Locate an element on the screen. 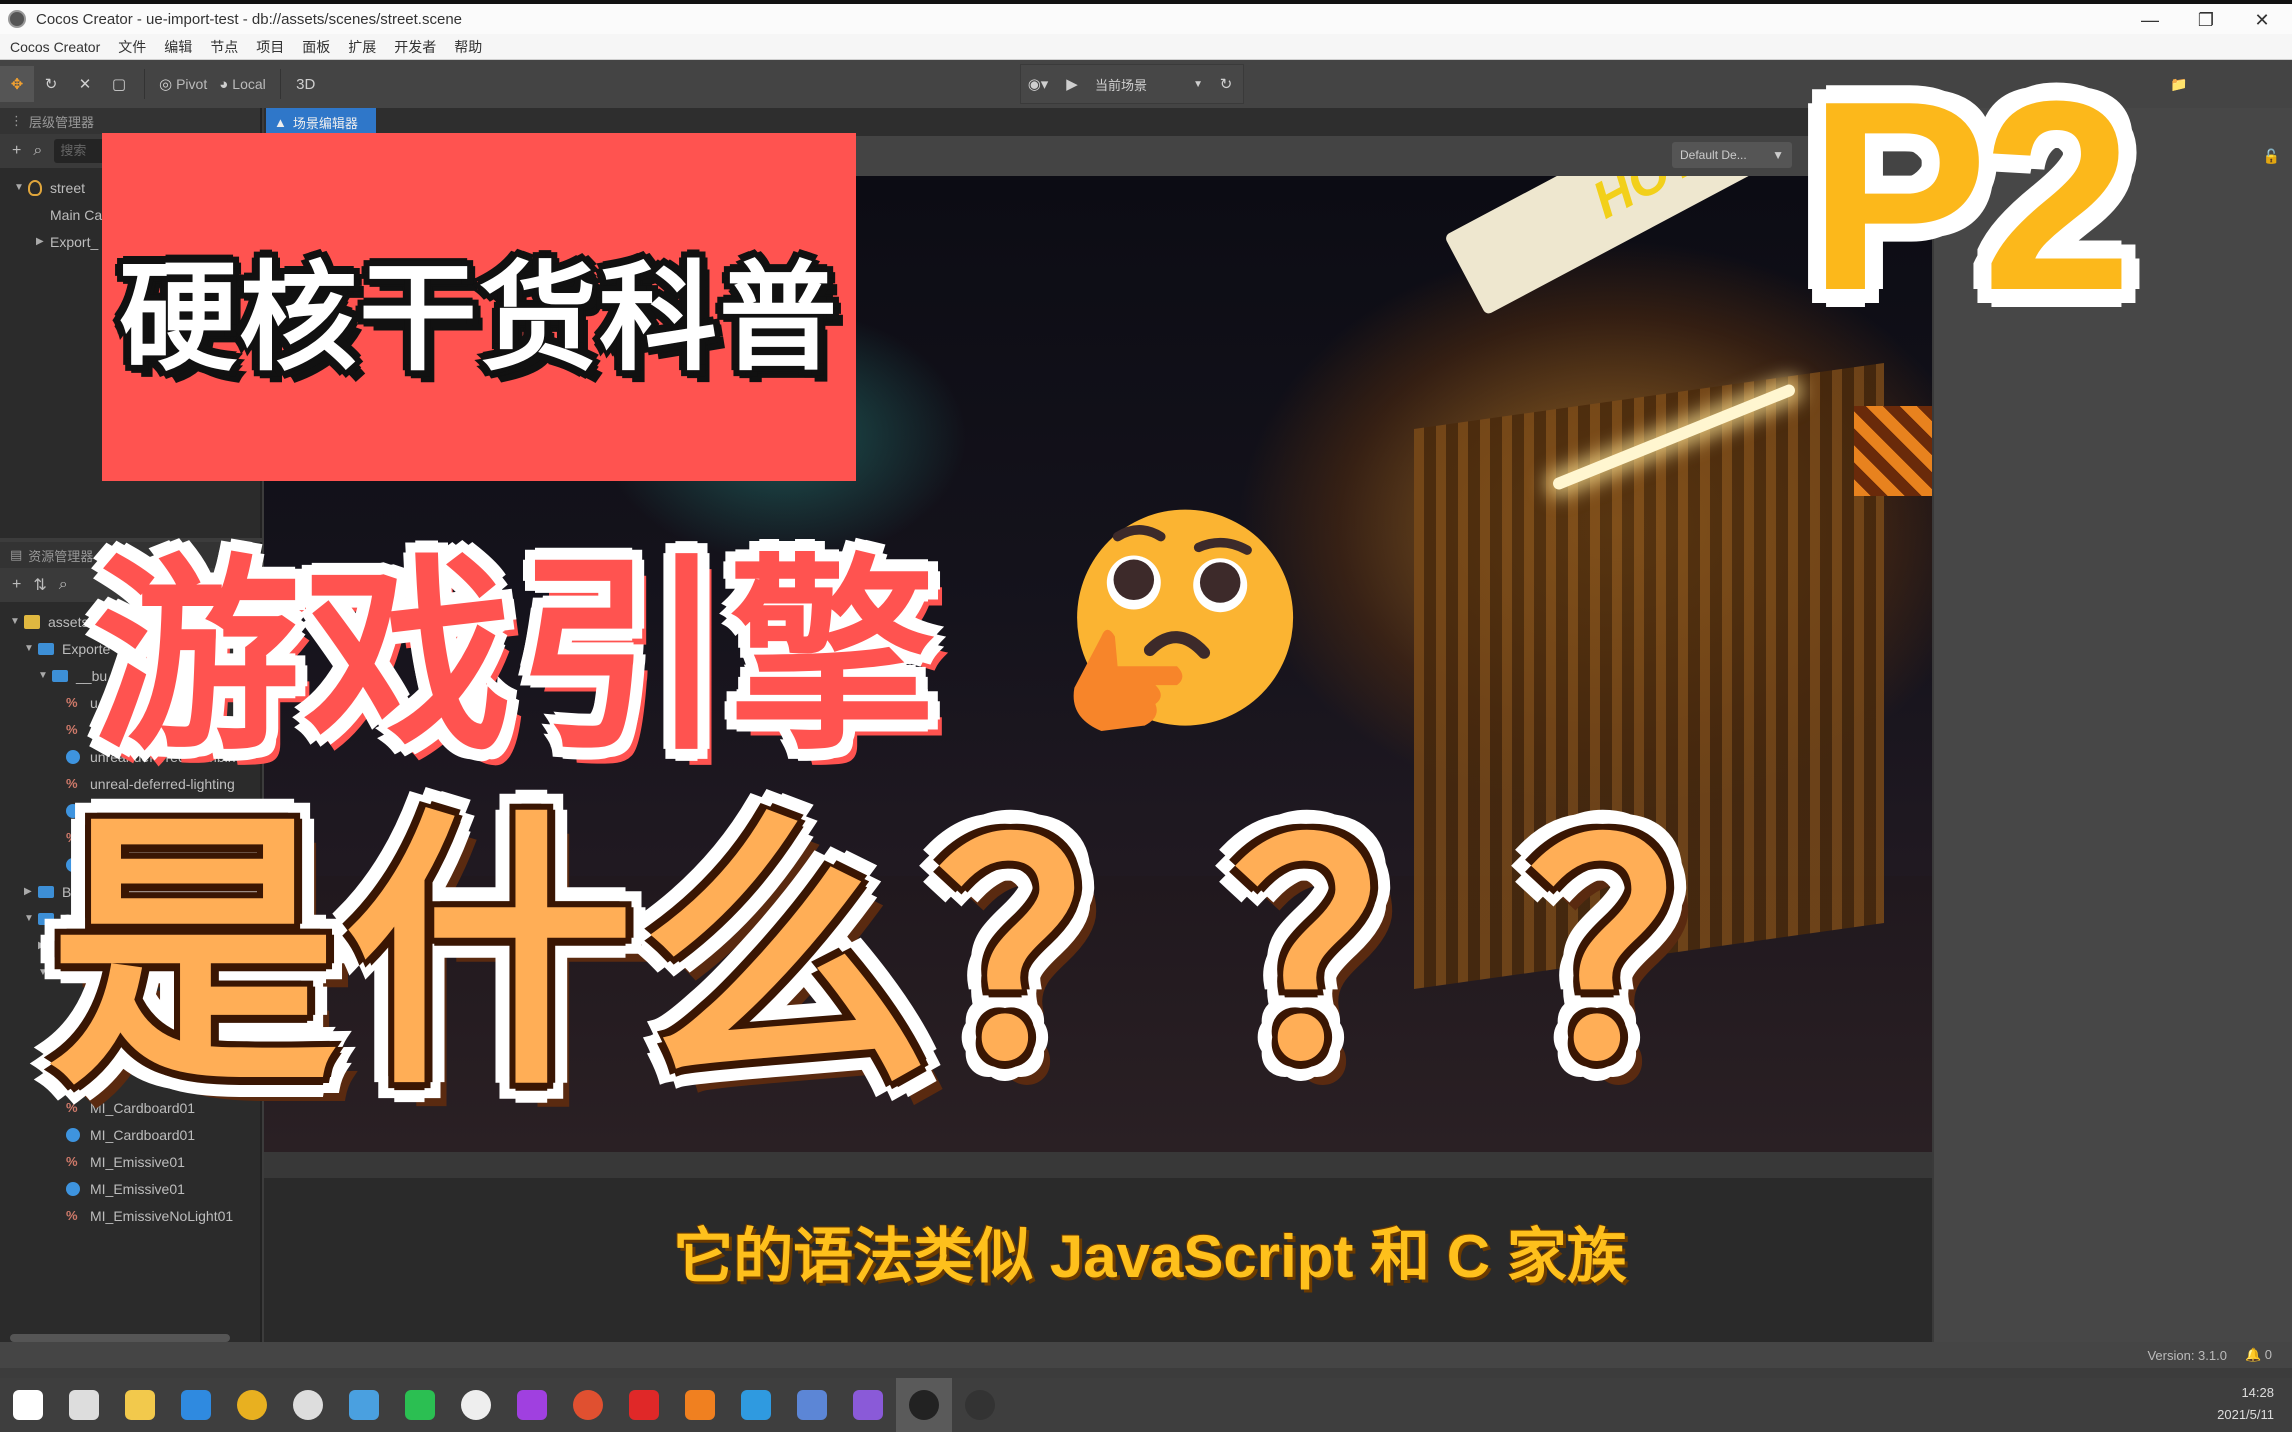 The width and height of the screenshot is (2292, 1432). move-tool-button: ✥ is located at coordinates (17, 84).